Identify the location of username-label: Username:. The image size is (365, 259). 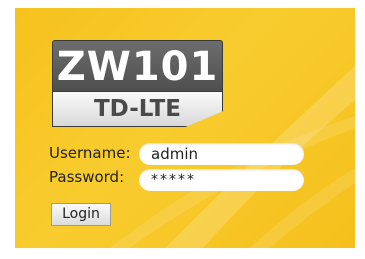
(90, 153).